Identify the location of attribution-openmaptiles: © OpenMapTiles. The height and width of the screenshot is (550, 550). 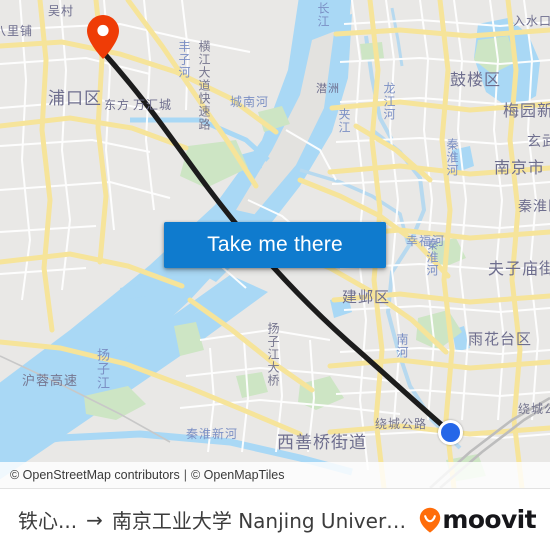
(238, 475).